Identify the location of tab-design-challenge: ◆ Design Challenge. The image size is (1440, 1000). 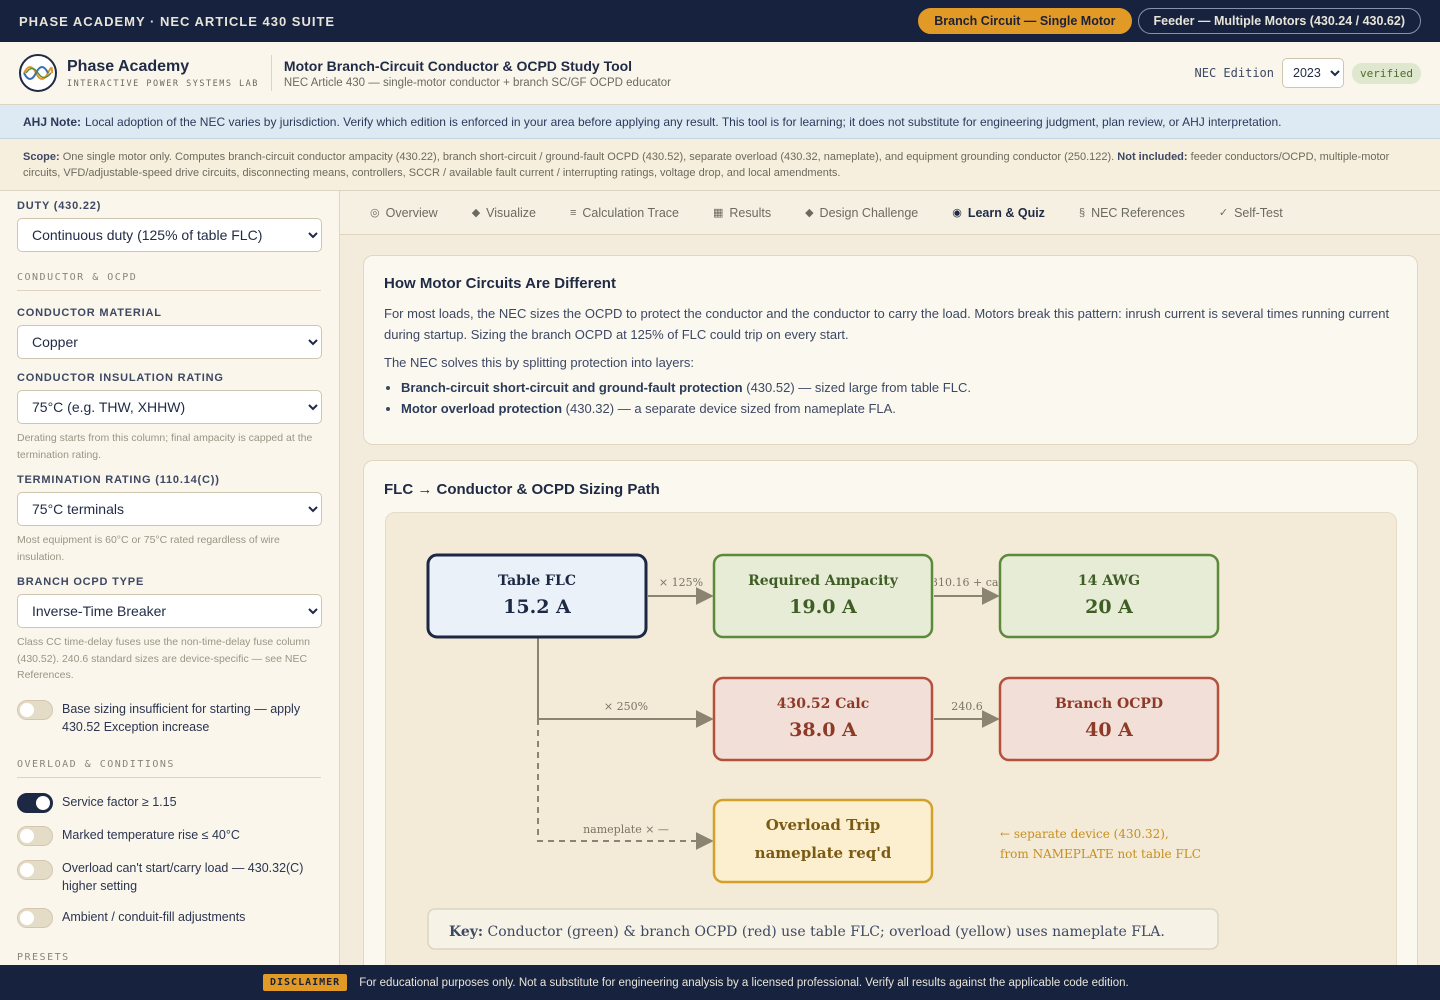
(861, 213).